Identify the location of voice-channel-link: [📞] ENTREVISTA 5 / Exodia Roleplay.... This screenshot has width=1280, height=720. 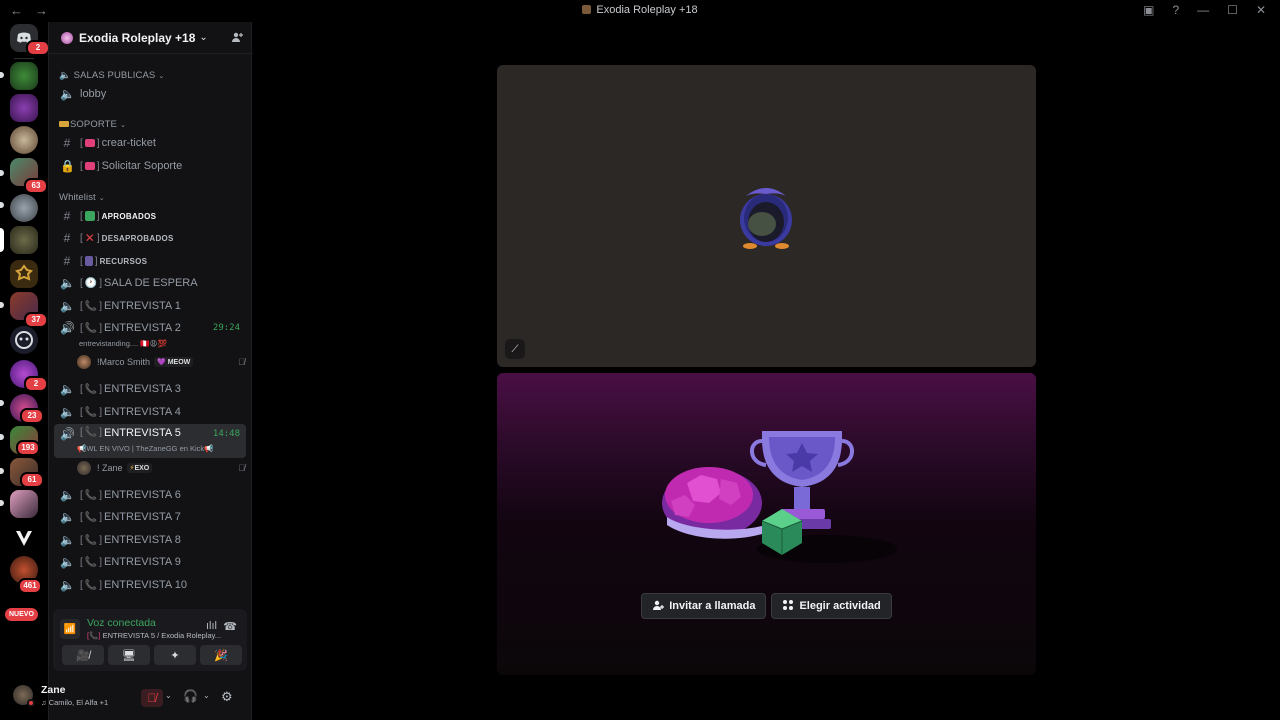
(154, 635).